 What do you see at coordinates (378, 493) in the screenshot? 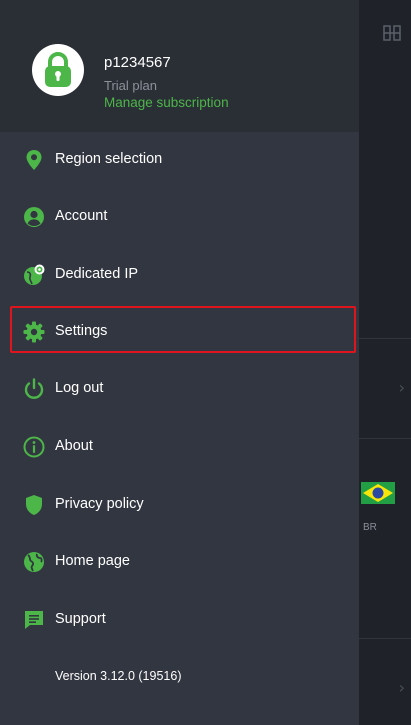
I see `brazil-flag-icon` at bounding box center [378, 493].